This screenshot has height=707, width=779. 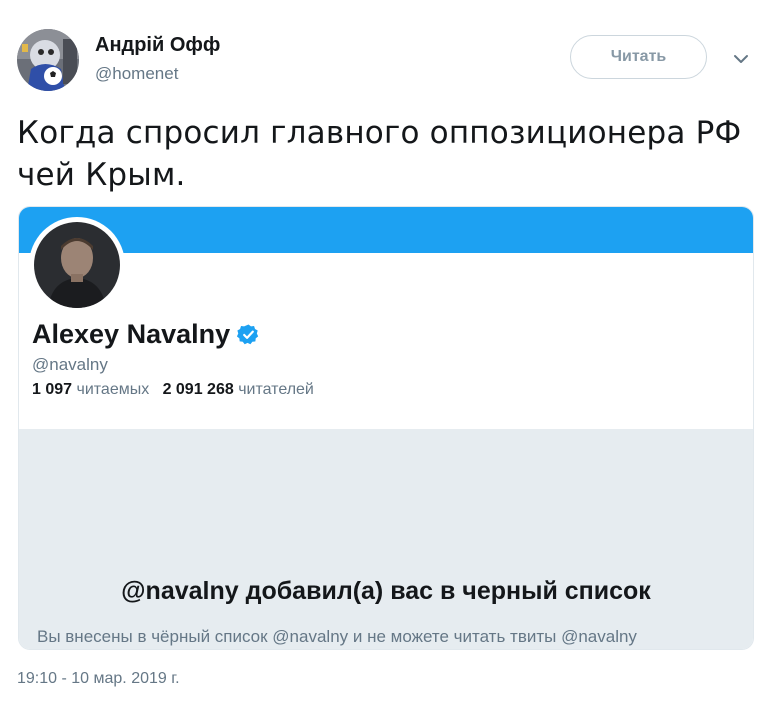 What do you see at coordinates (52, 389) in the screenshot?
I see `following-count: 1 097` at bounding box center [52, 389].